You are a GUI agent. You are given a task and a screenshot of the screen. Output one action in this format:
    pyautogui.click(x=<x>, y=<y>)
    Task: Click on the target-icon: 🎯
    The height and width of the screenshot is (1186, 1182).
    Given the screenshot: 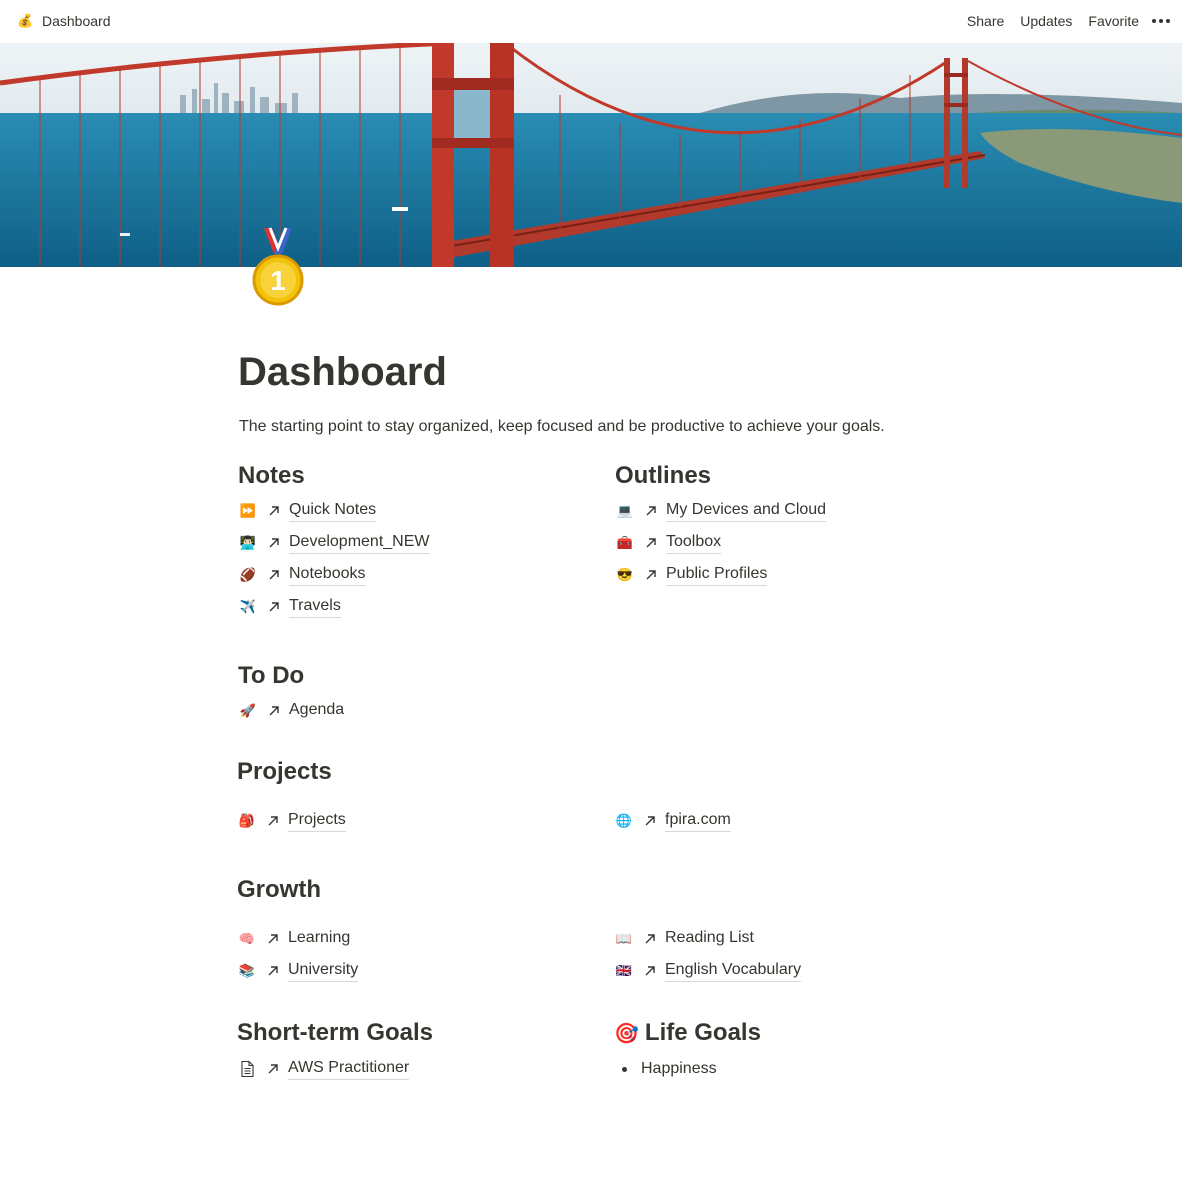 What is the action you would take?
    pyautogui.click(x=626, y=1033)
    